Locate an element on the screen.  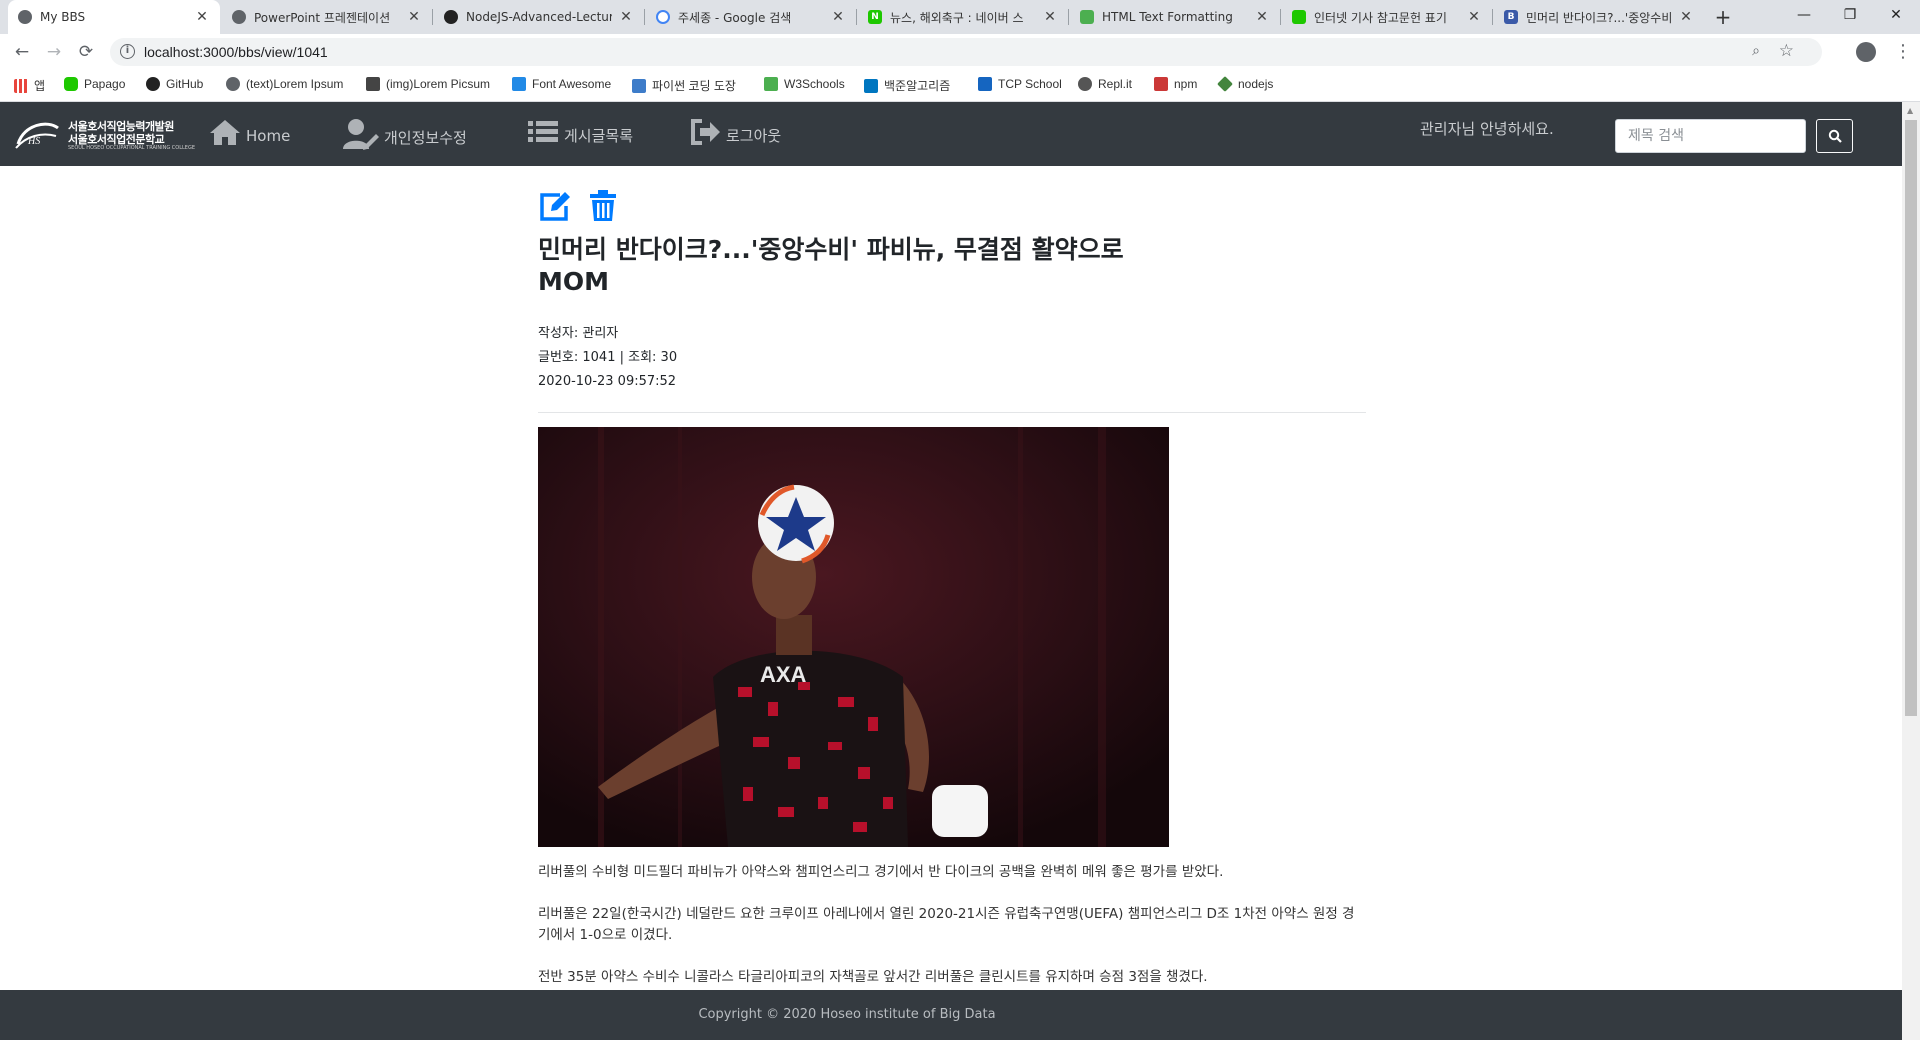
nav-post-list: 게시글목록 is located at coordinates (580, 132).